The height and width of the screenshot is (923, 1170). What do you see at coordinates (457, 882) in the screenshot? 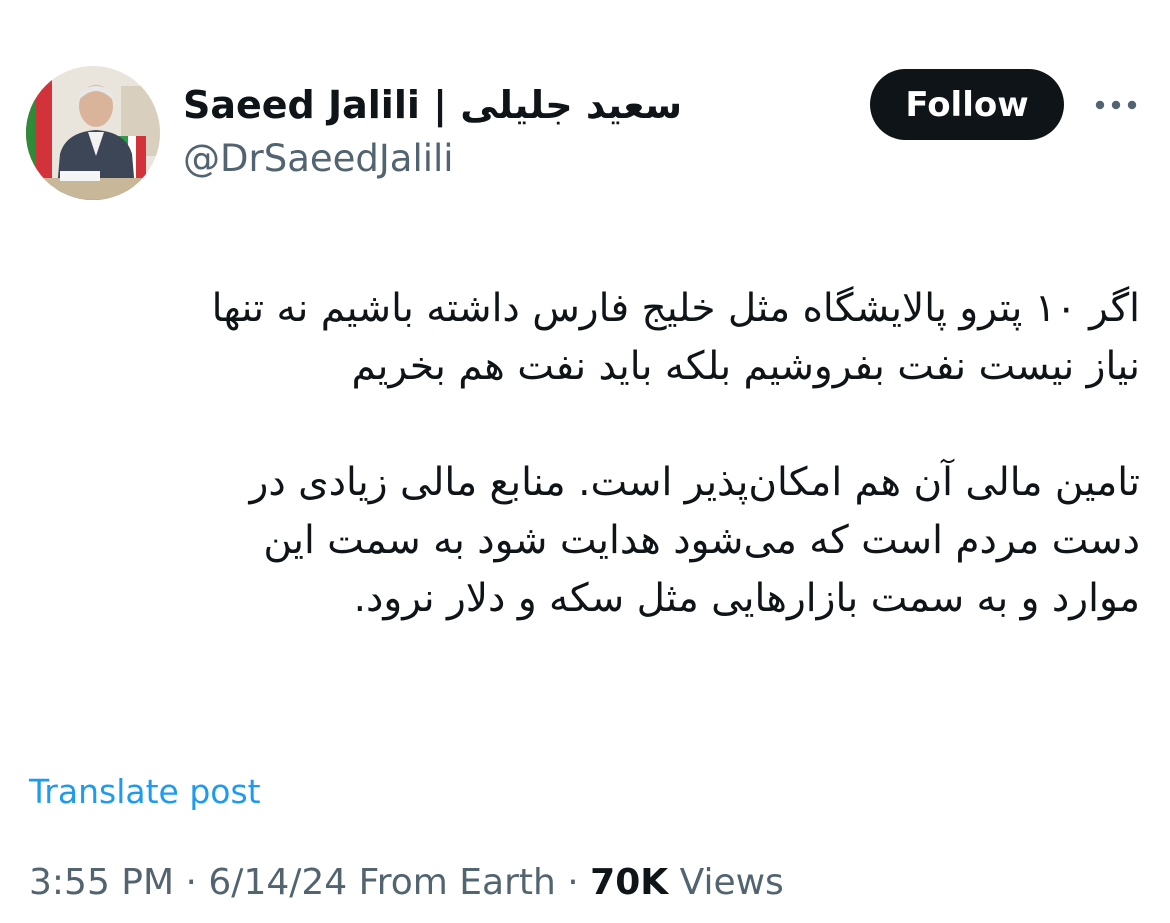
I see `tweet-source: From Earth` at bounding box center [457, 882].